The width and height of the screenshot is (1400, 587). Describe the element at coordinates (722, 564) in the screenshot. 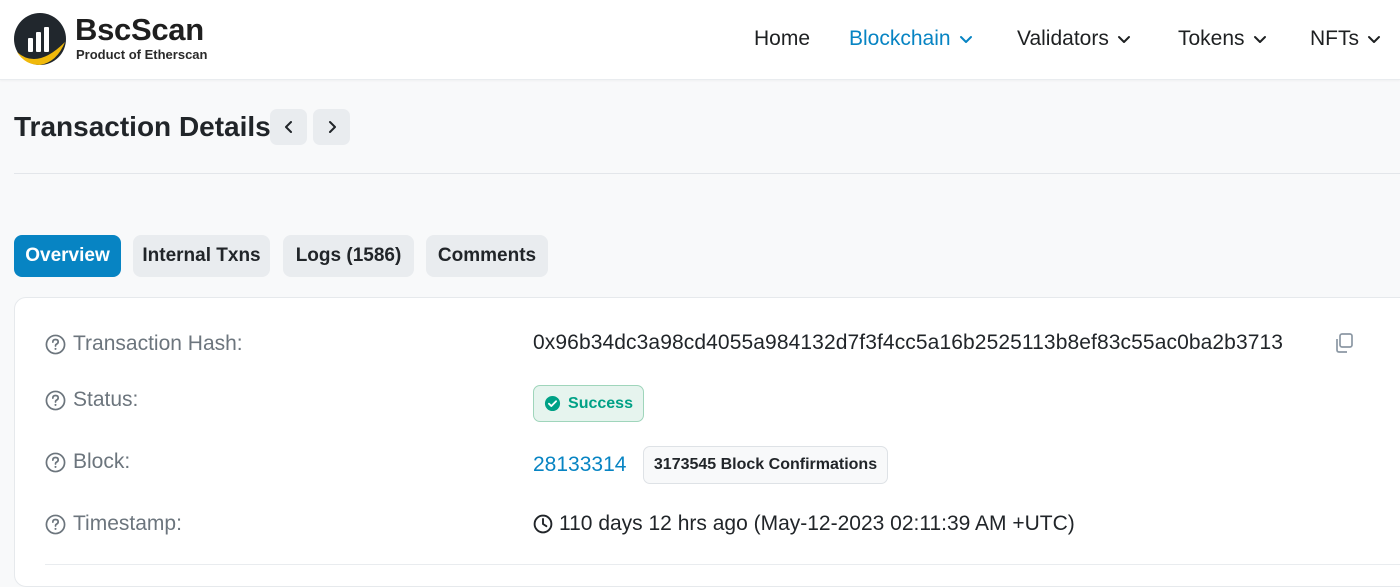

I see `row-divider` at that location.